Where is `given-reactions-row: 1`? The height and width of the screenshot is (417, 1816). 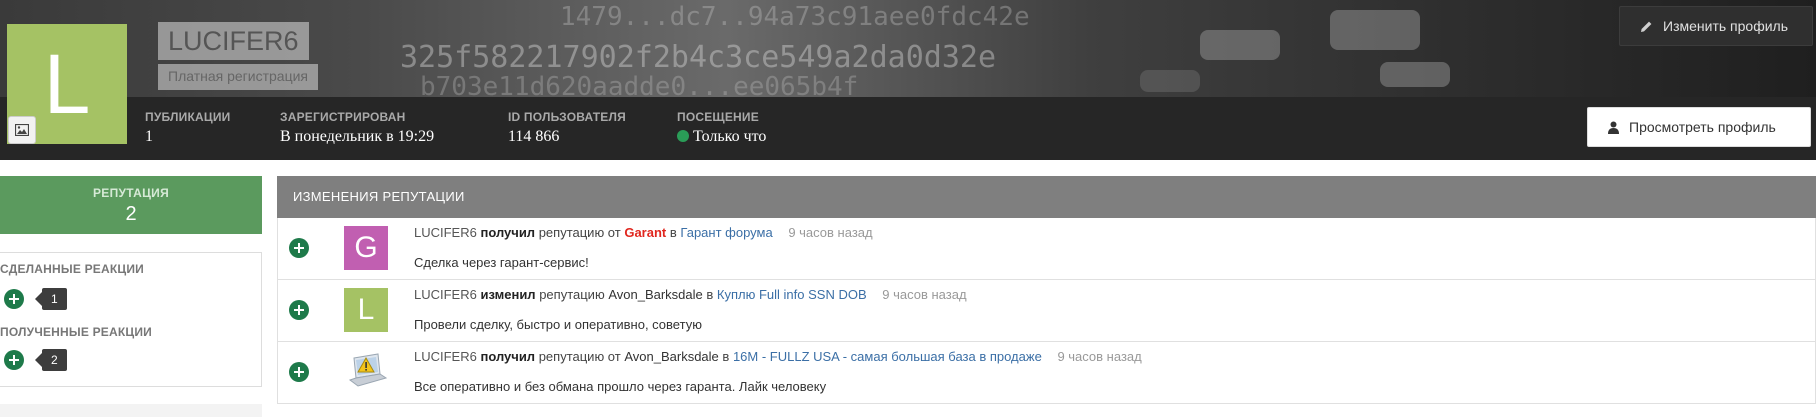 given-reactions-row: 1 is located at coordinates (35, 299).